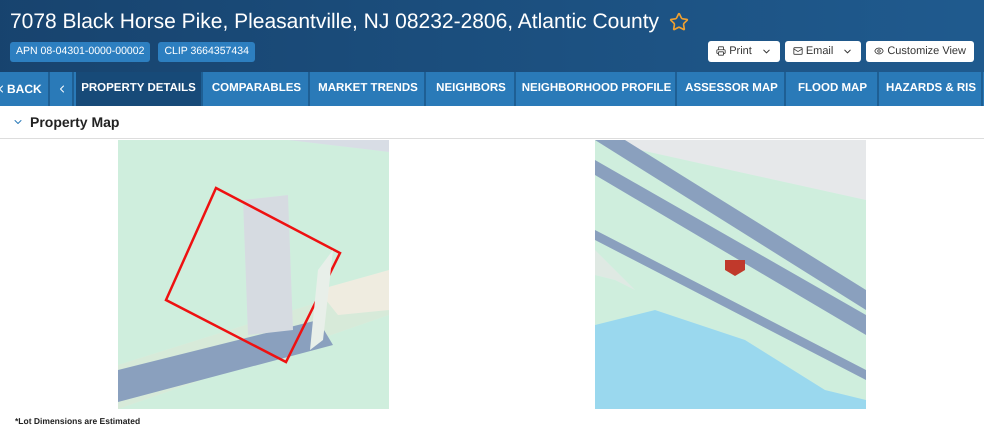  What do you see at coordinates (206, 52) in the screenshot?
I see `id-badge: CLIP 3664357434` at bounding box center [206, 52].